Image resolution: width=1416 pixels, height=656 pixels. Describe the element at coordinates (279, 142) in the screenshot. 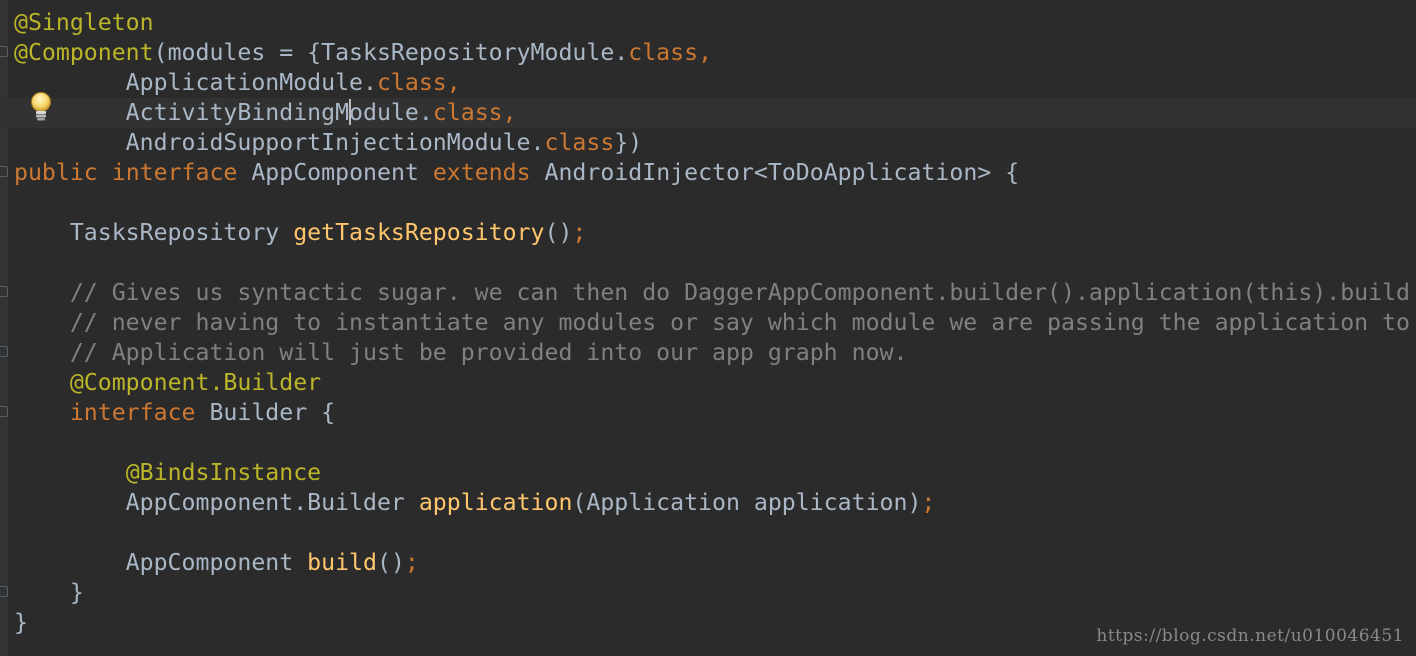

I see `code-token: AndroidSupportInjectionModule.` at that location.